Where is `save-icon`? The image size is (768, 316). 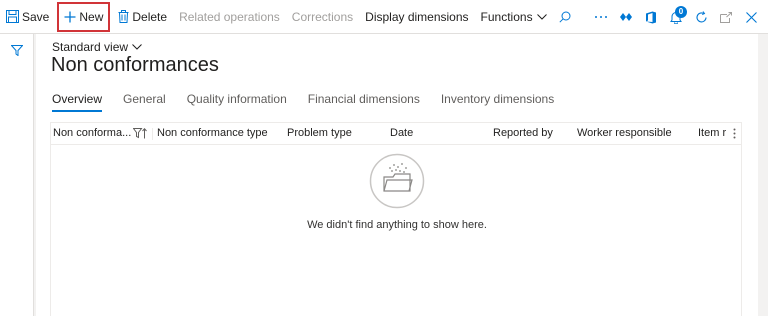
save-icon is located at coordinates (12, 16).